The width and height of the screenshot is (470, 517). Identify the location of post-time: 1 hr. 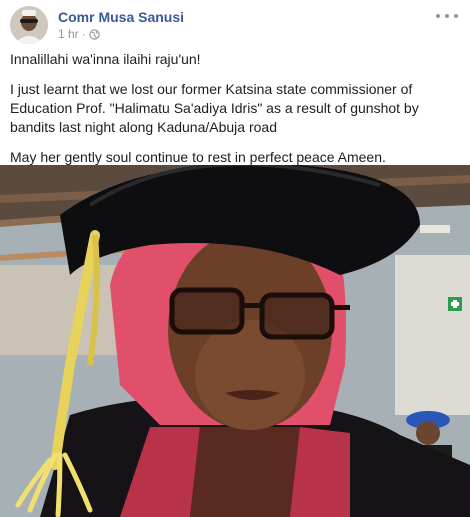
(68, 34).